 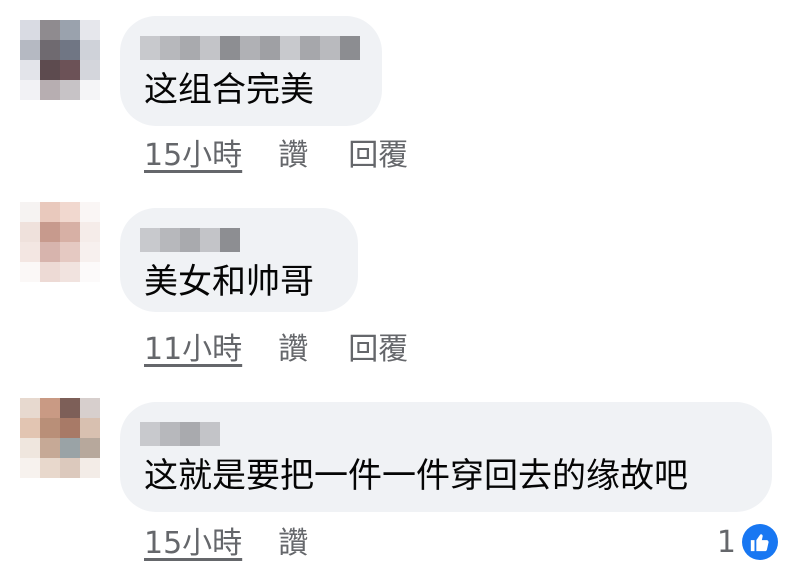 What do you see at coordinates (193, 350) in the screenshot?
I see `comment-timestamp: 11小時` at bounding box center [193, 350].